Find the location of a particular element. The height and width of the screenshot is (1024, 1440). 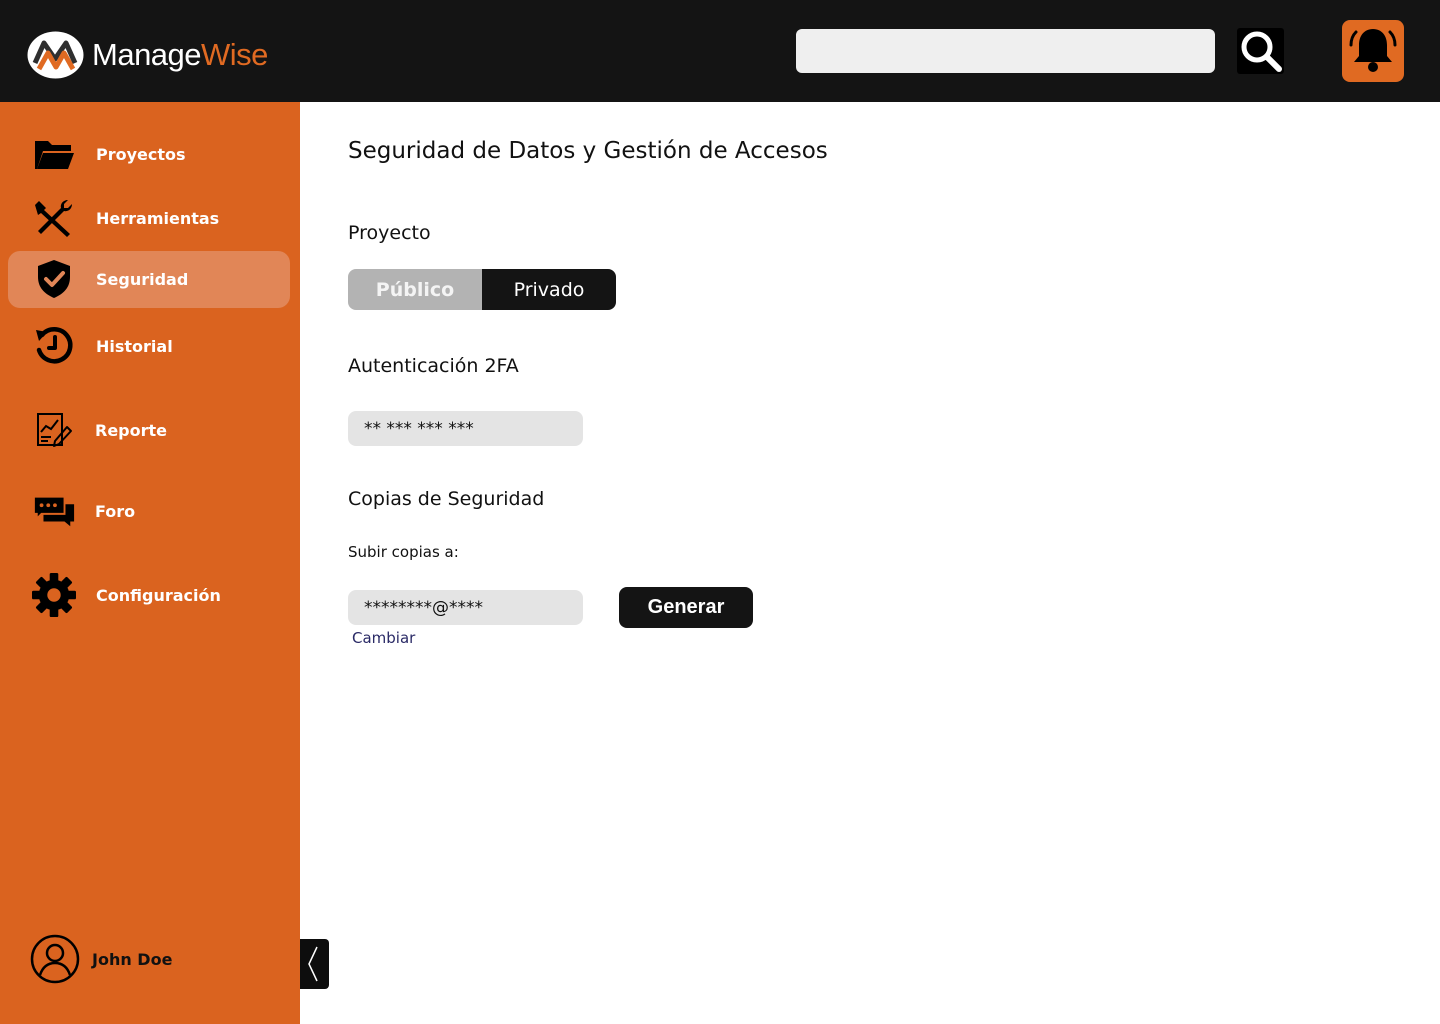

two-factor-heading: Autenticación 2FA is located at coordinates (433, 366).